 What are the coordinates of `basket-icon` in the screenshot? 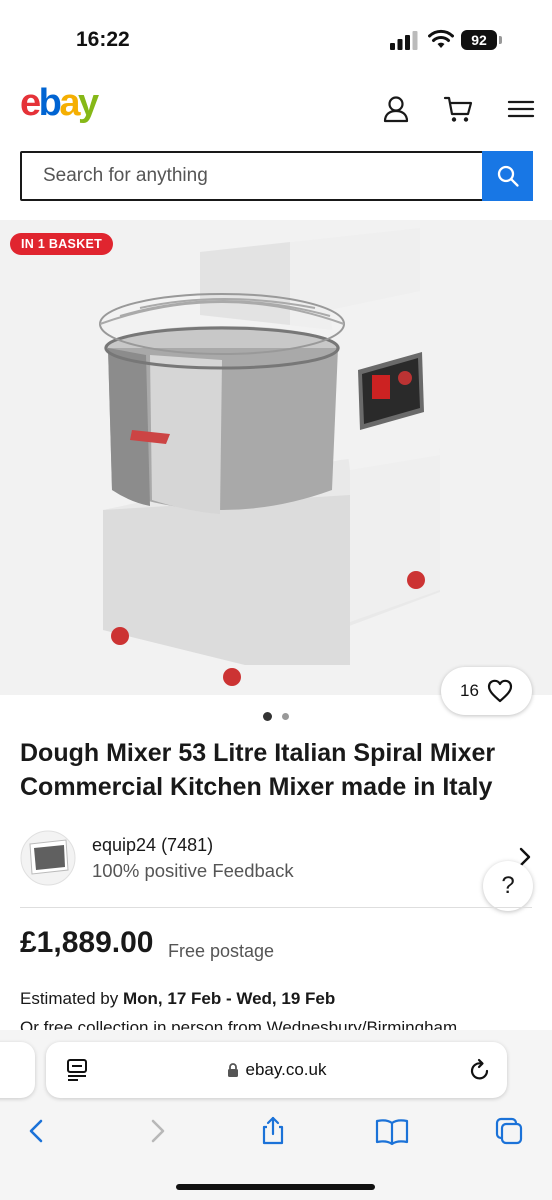 It's located at (458, 109).